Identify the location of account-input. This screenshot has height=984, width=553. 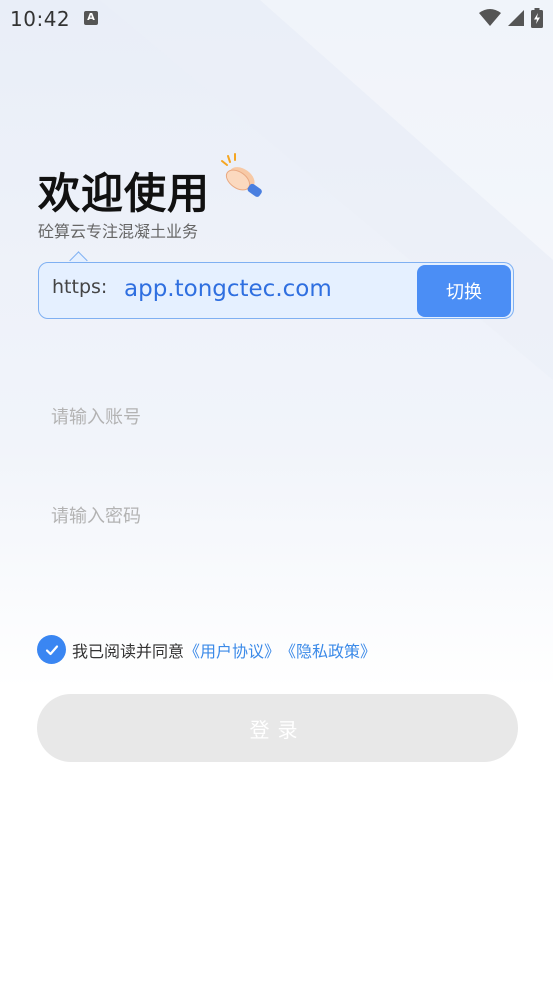
(276, 417).